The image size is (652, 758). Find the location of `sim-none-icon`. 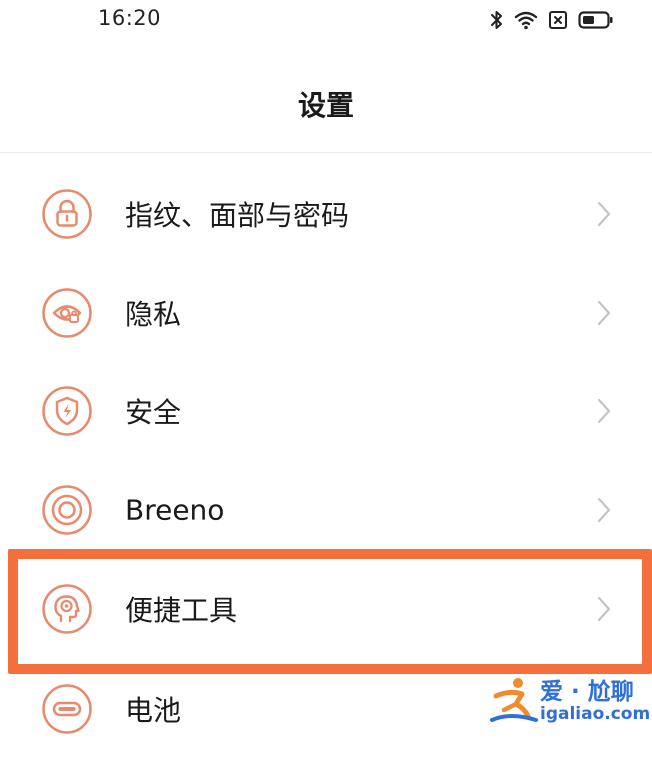

sim-none-icon is located at coordinates (558, 20).